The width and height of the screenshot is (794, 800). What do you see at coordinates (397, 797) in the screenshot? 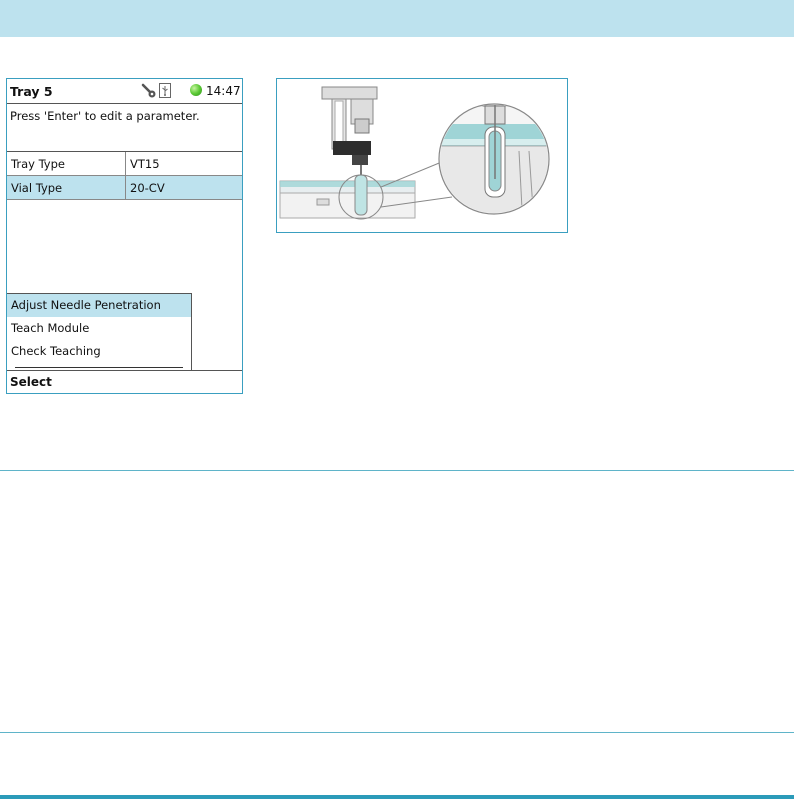
I see `bottom-bar` at bounding box center [397, 797].